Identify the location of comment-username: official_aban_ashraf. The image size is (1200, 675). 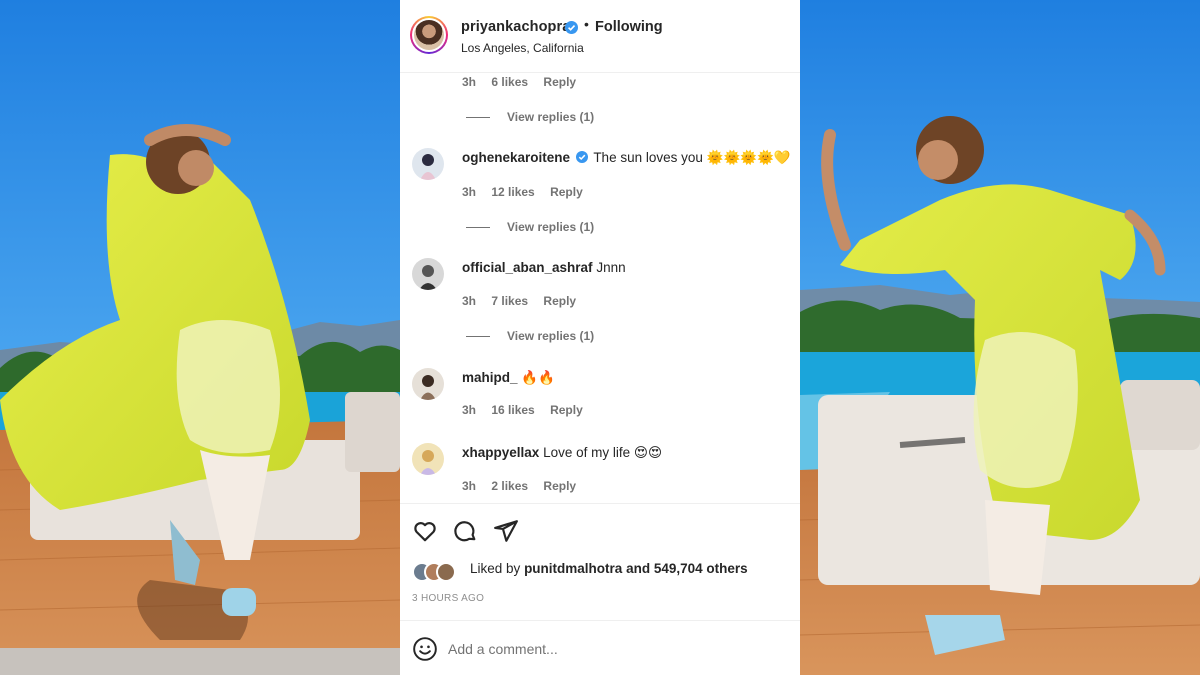
(527, 267).